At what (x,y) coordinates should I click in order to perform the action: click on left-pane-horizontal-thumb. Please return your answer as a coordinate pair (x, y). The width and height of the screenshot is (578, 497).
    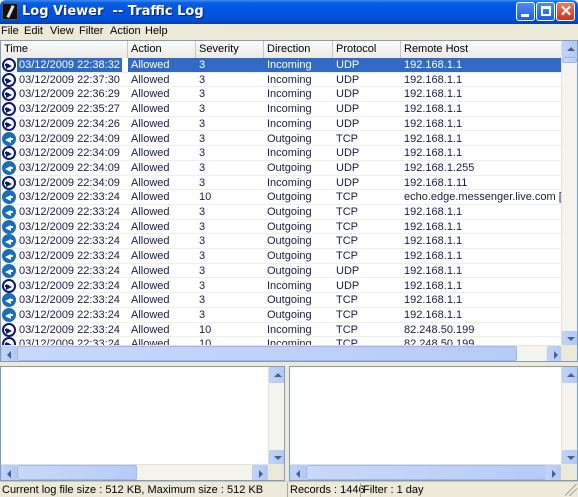
    Looking at the image, I should click on (77, 472).